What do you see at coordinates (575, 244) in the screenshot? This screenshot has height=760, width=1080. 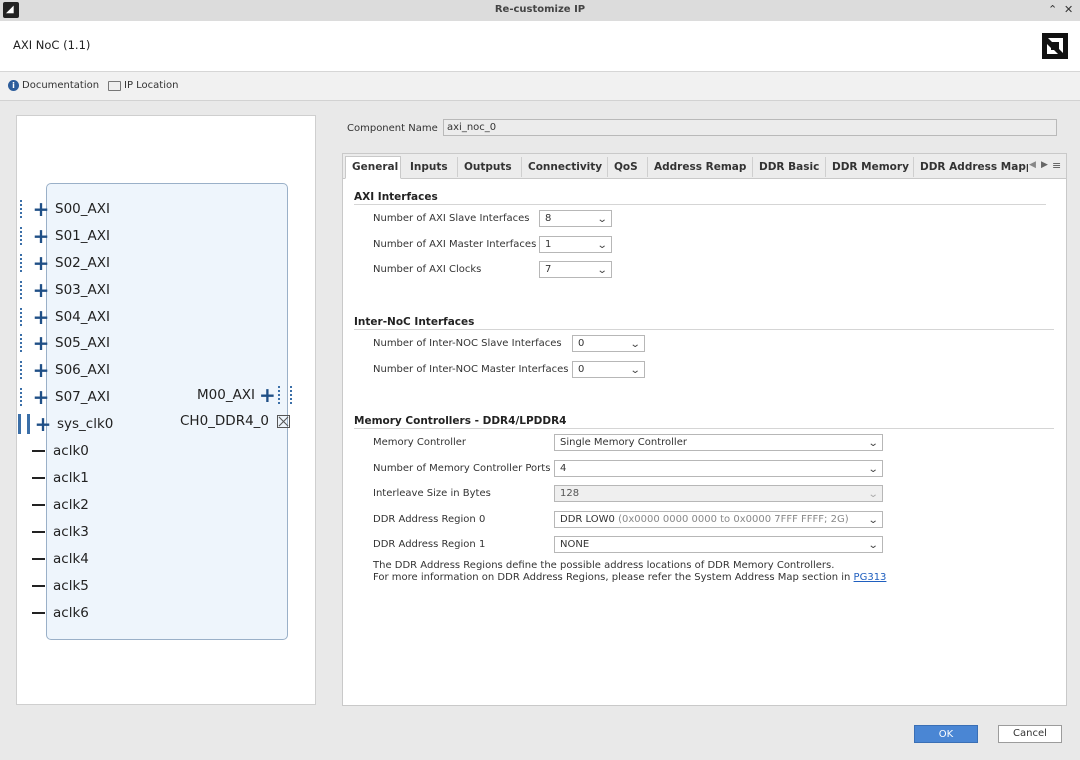 I see `axi-master-count-select: 1 ⌄` at bounding box center [575, 244].